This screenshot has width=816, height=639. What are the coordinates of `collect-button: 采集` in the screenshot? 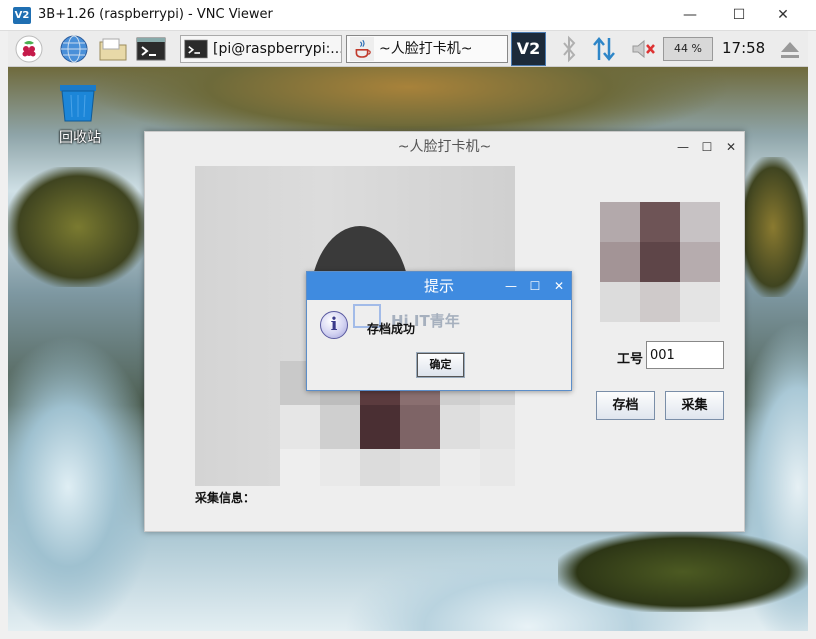 It's located at (694, 405).